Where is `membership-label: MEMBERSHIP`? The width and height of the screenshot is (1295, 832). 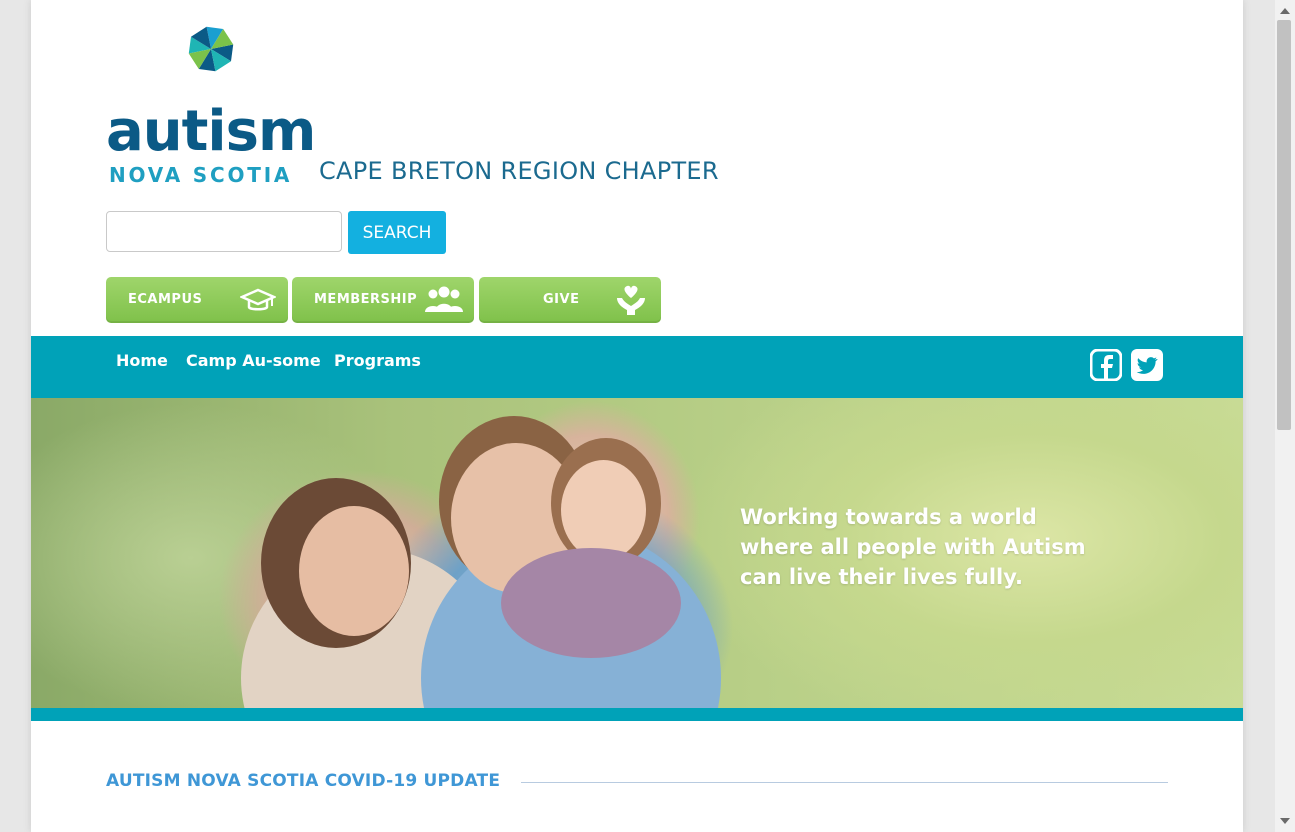
membership-label: MEMBERSHIP is located at coordinates (366, 299).